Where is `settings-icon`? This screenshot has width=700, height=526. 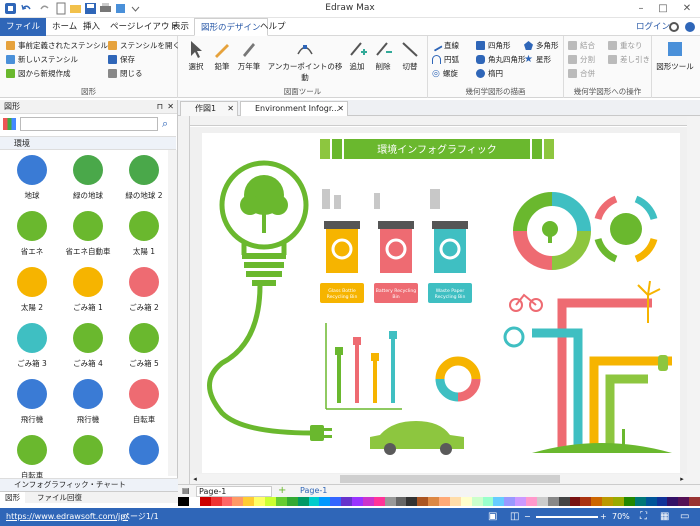 settings-icon is located at coordinates (674, 27).